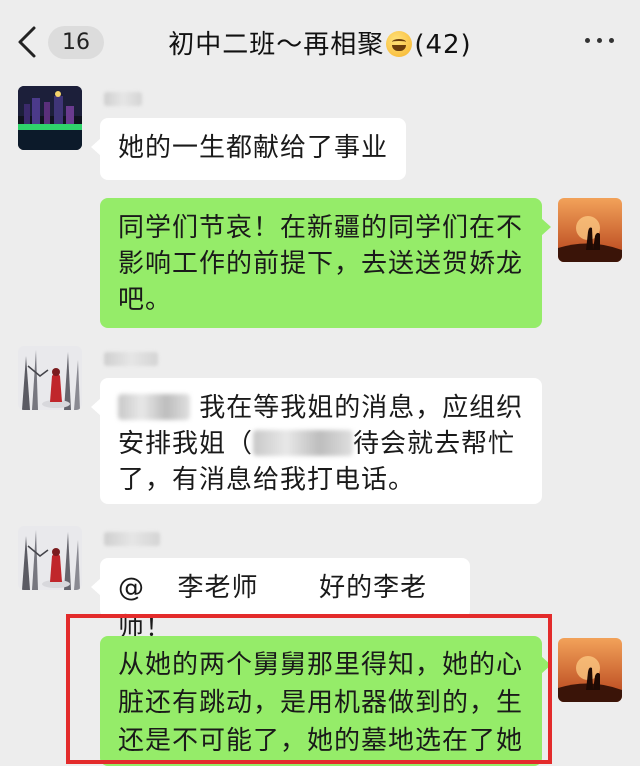  Describe the element at coordinates (399, 44) in the screenshot. I see `grinning-face-icon` at that location.